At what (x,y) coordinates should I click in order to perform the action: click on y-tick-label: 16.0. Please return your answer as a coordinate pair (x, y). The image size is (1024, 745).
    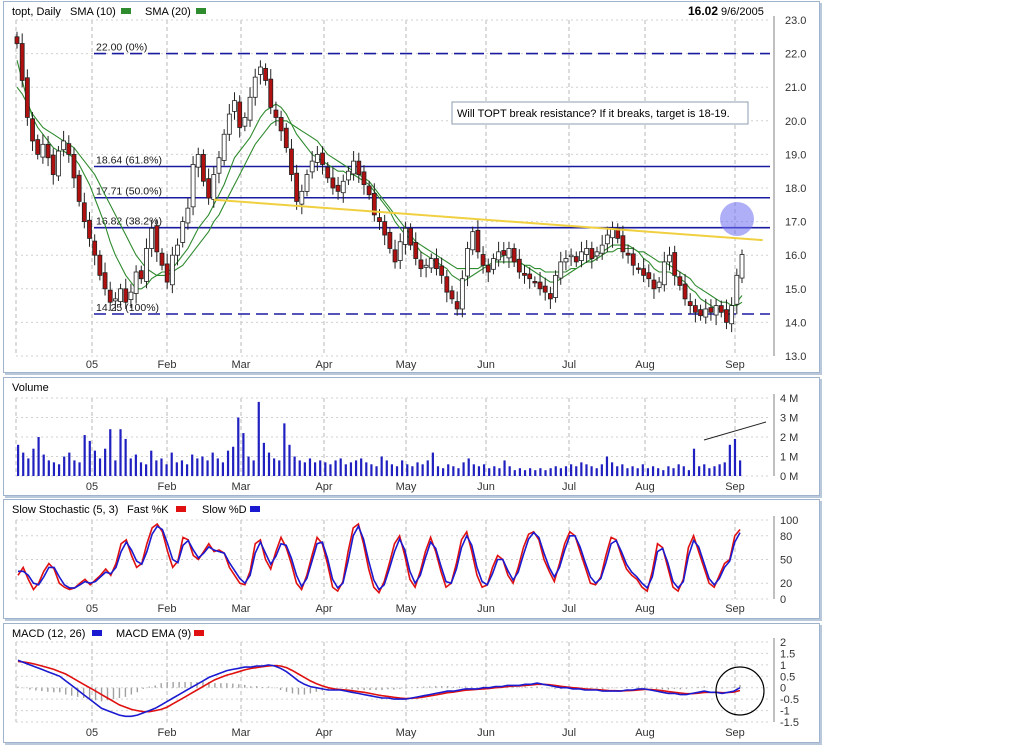
    Looking at the image, I should click on (795, 256).